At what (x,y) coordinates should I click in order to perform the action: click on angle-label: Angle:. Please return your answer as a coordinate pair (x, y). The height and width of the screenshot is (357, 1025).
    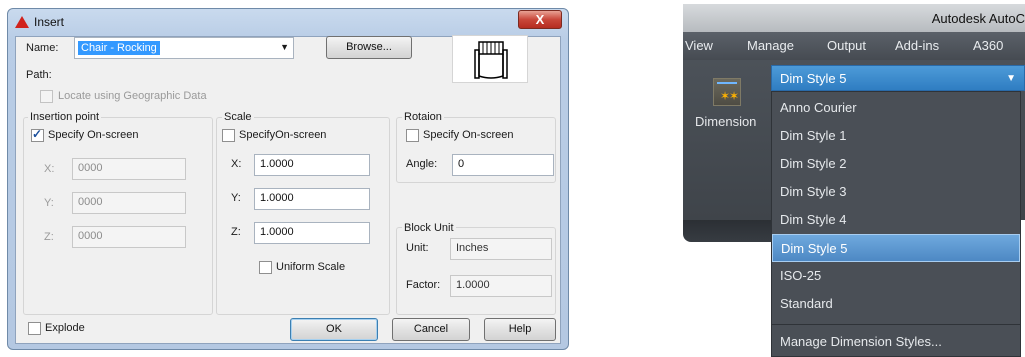
    Looking at the image, I should click on (422, 164).